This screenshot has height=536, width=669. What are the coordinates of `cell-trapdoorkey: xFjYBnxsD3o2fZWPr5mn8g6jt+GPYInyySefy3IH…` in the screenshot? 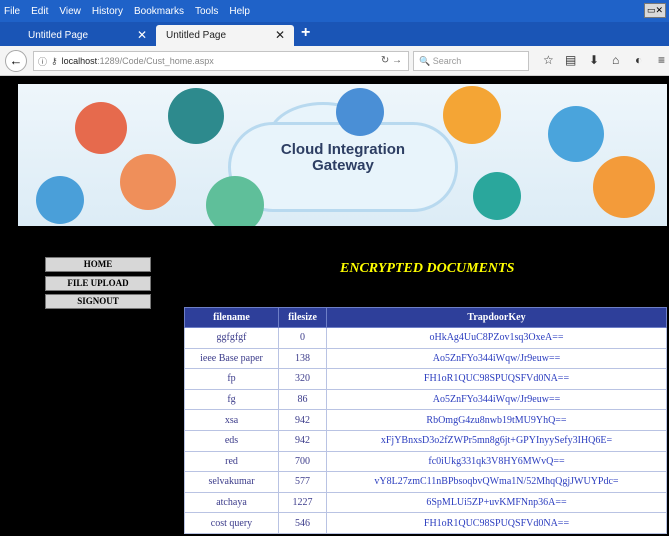 It's located at (496, 440).